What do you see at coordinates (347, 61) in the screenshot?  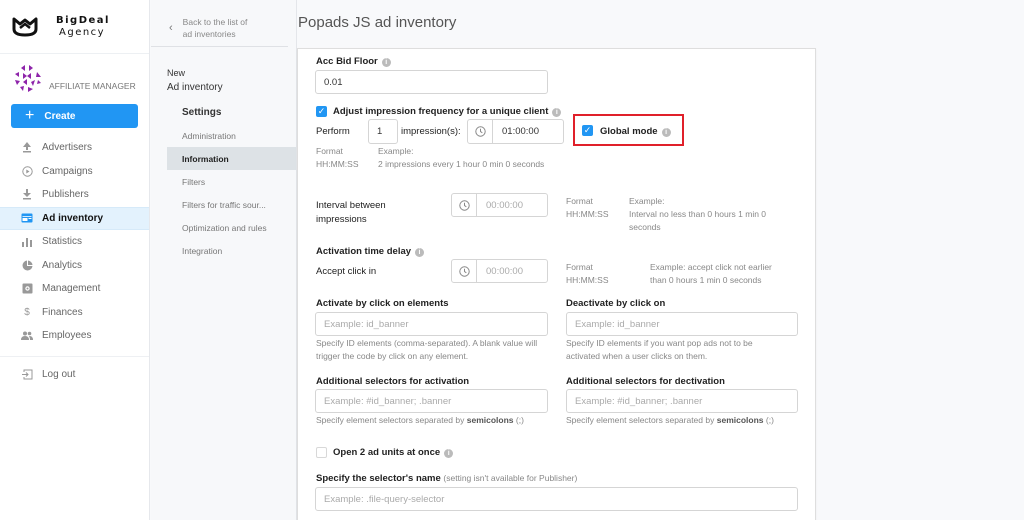 I see `label-text: Acc Bid Floor` at bounding box center [347, 61].